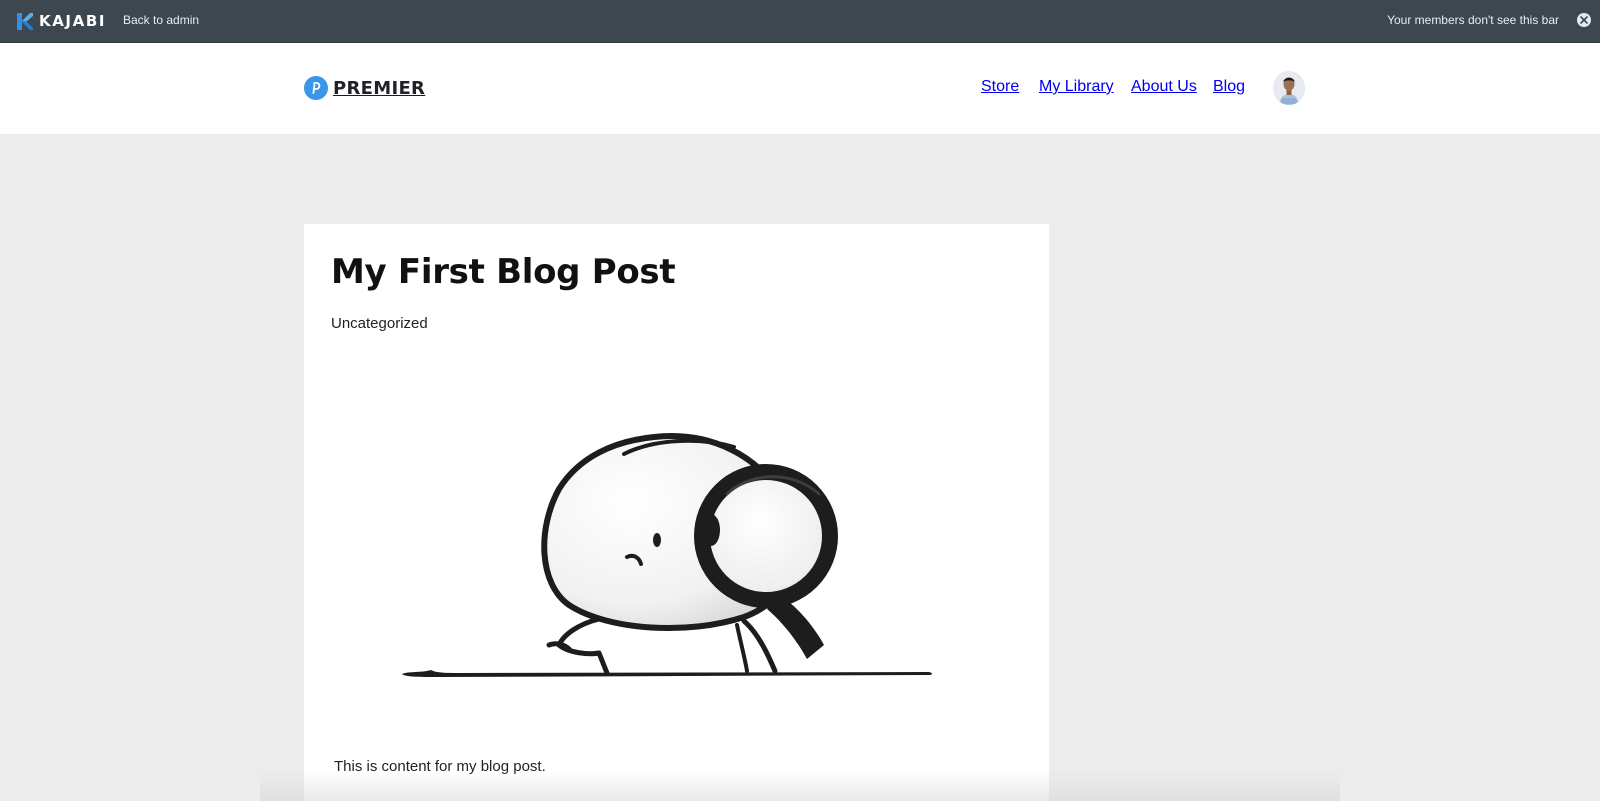  Describe the element at coordinates (161, 20) in the screenshot. I see `back-to-admin-link: Back to admin` at that location.